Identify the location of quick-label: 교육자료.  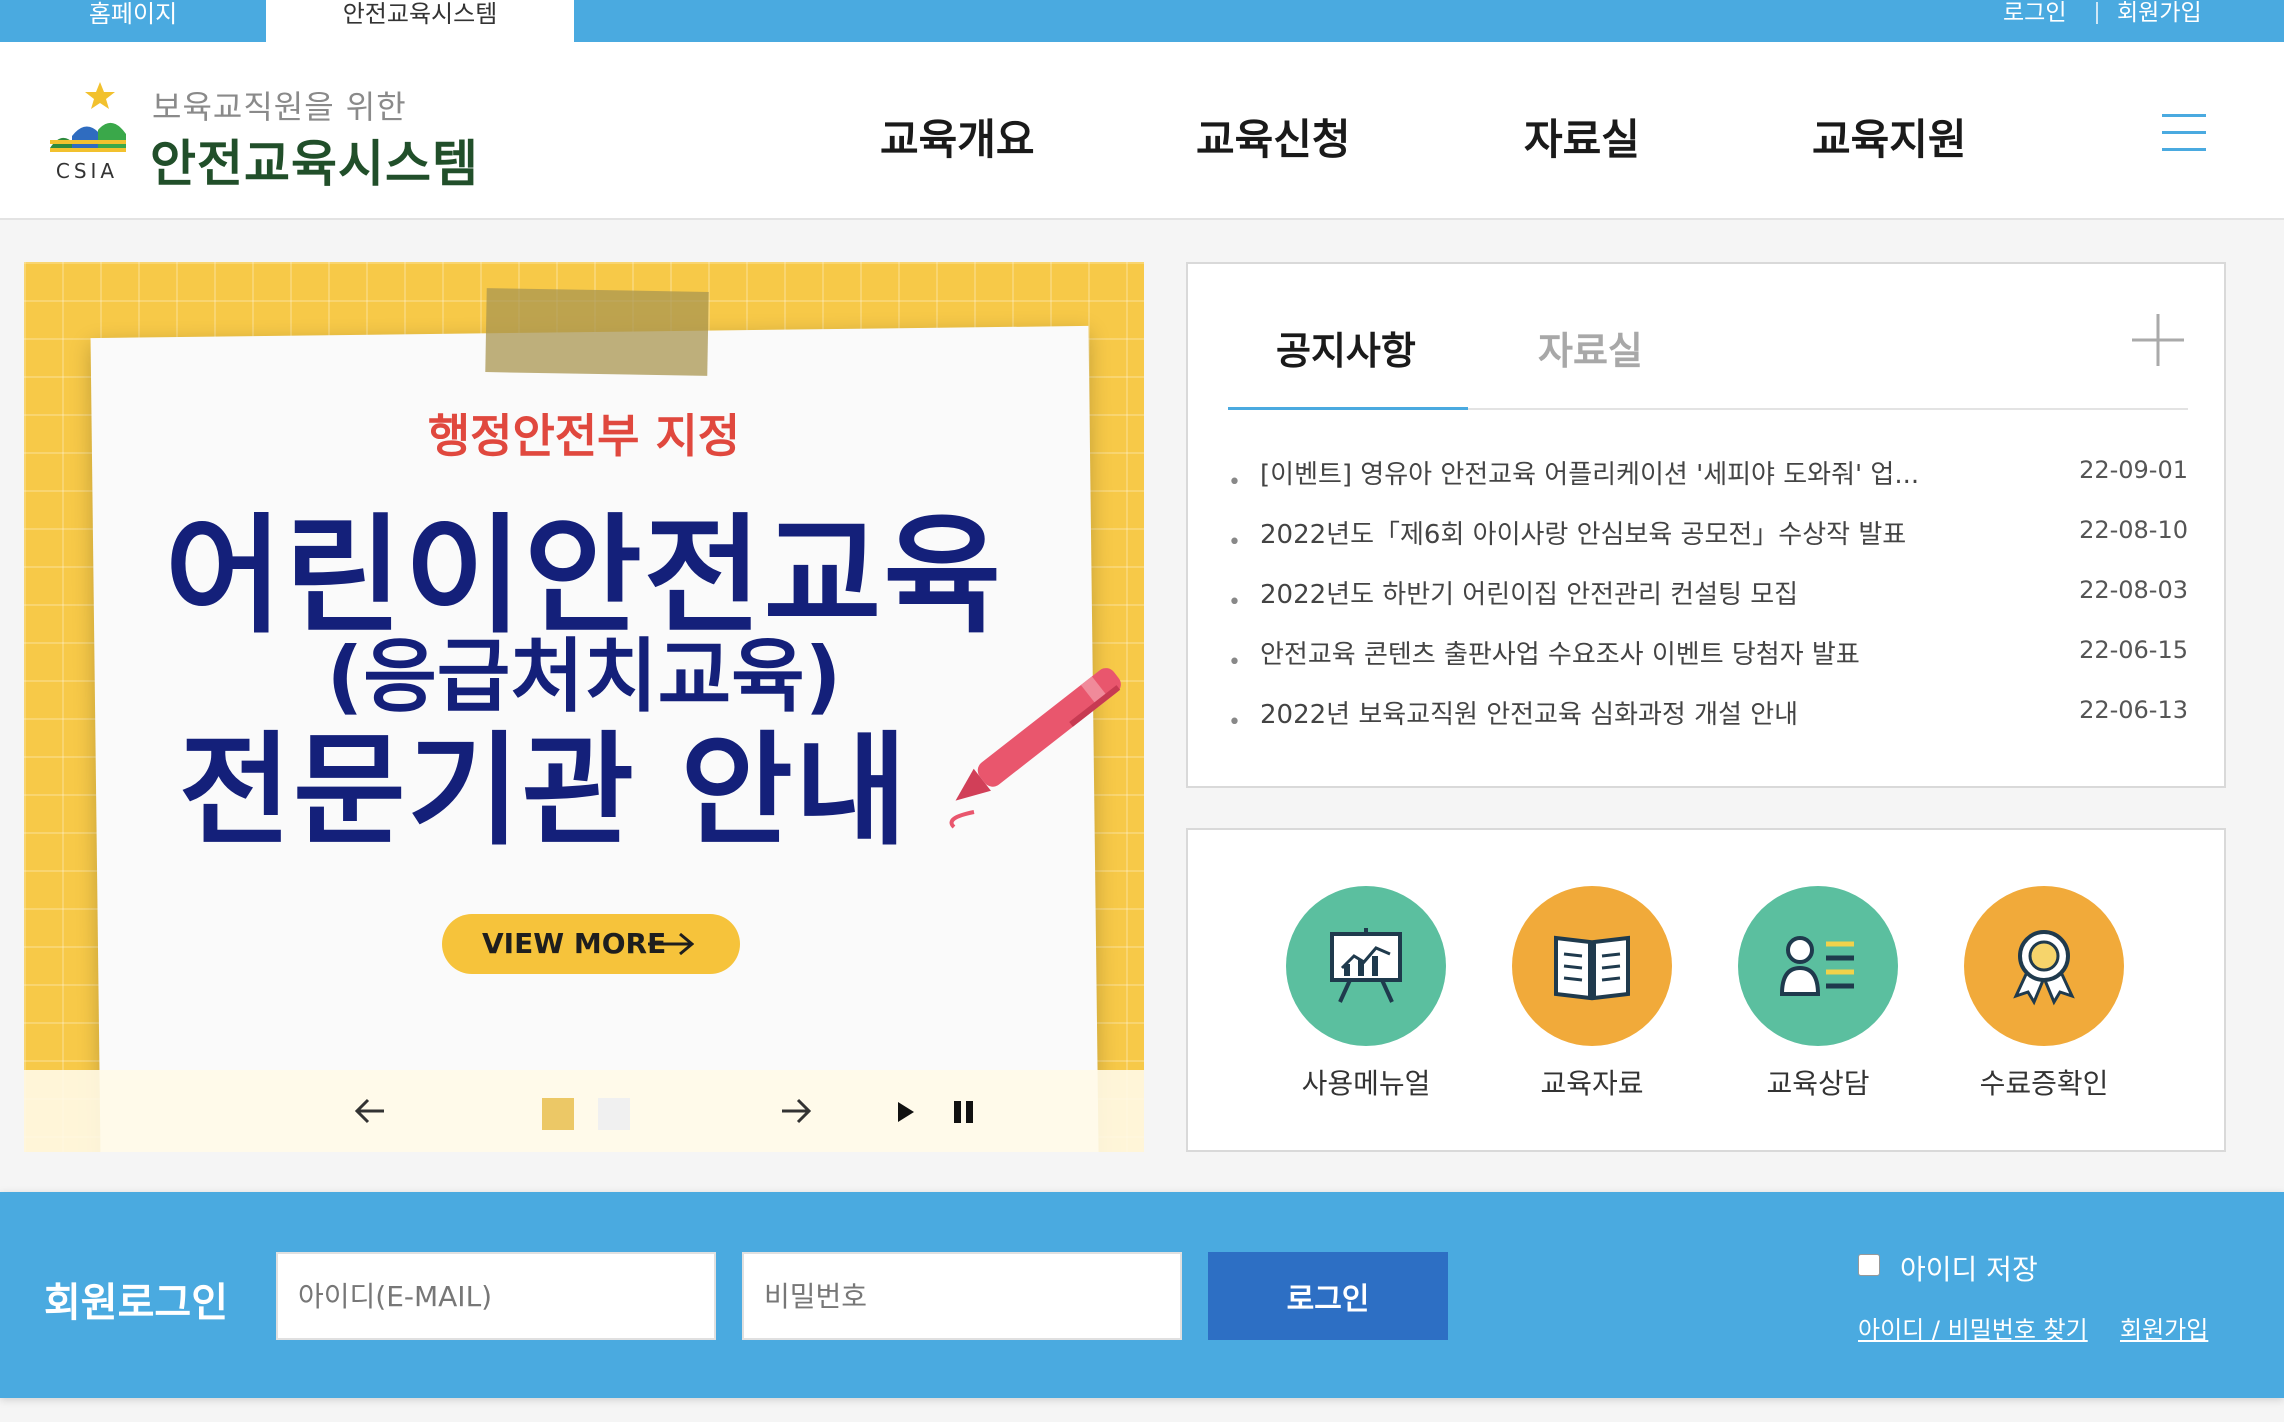
(1592, 1083).